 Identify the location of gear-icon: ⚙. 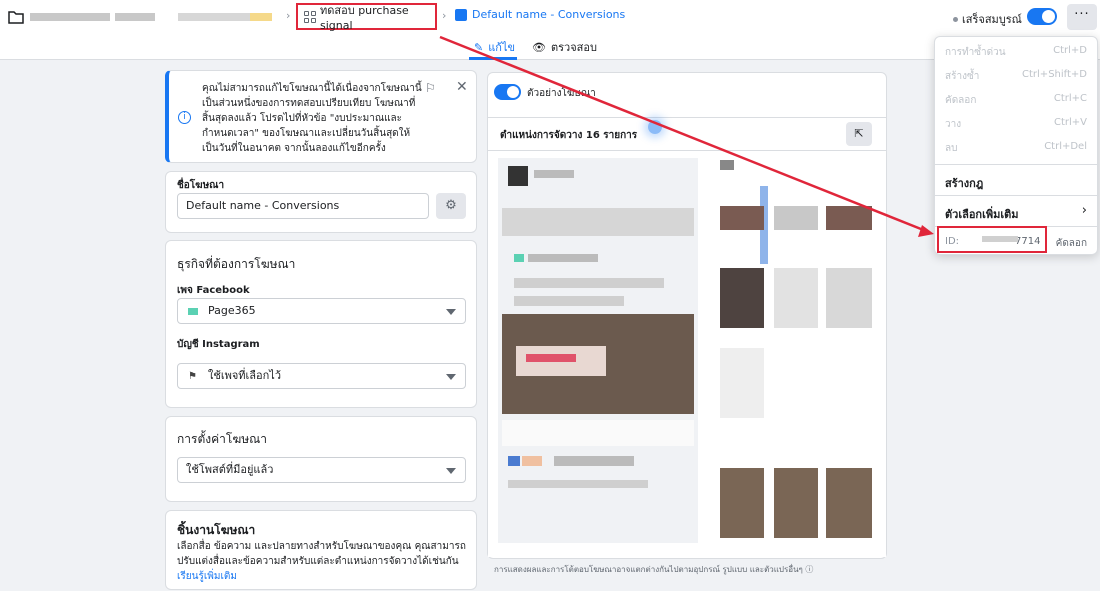
(451, 206).